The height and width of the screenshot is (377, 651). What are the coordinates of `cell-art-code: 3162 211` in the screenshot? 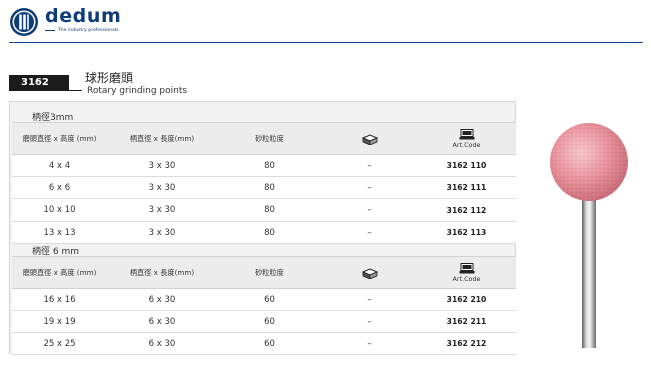 It's located at (466, 321).